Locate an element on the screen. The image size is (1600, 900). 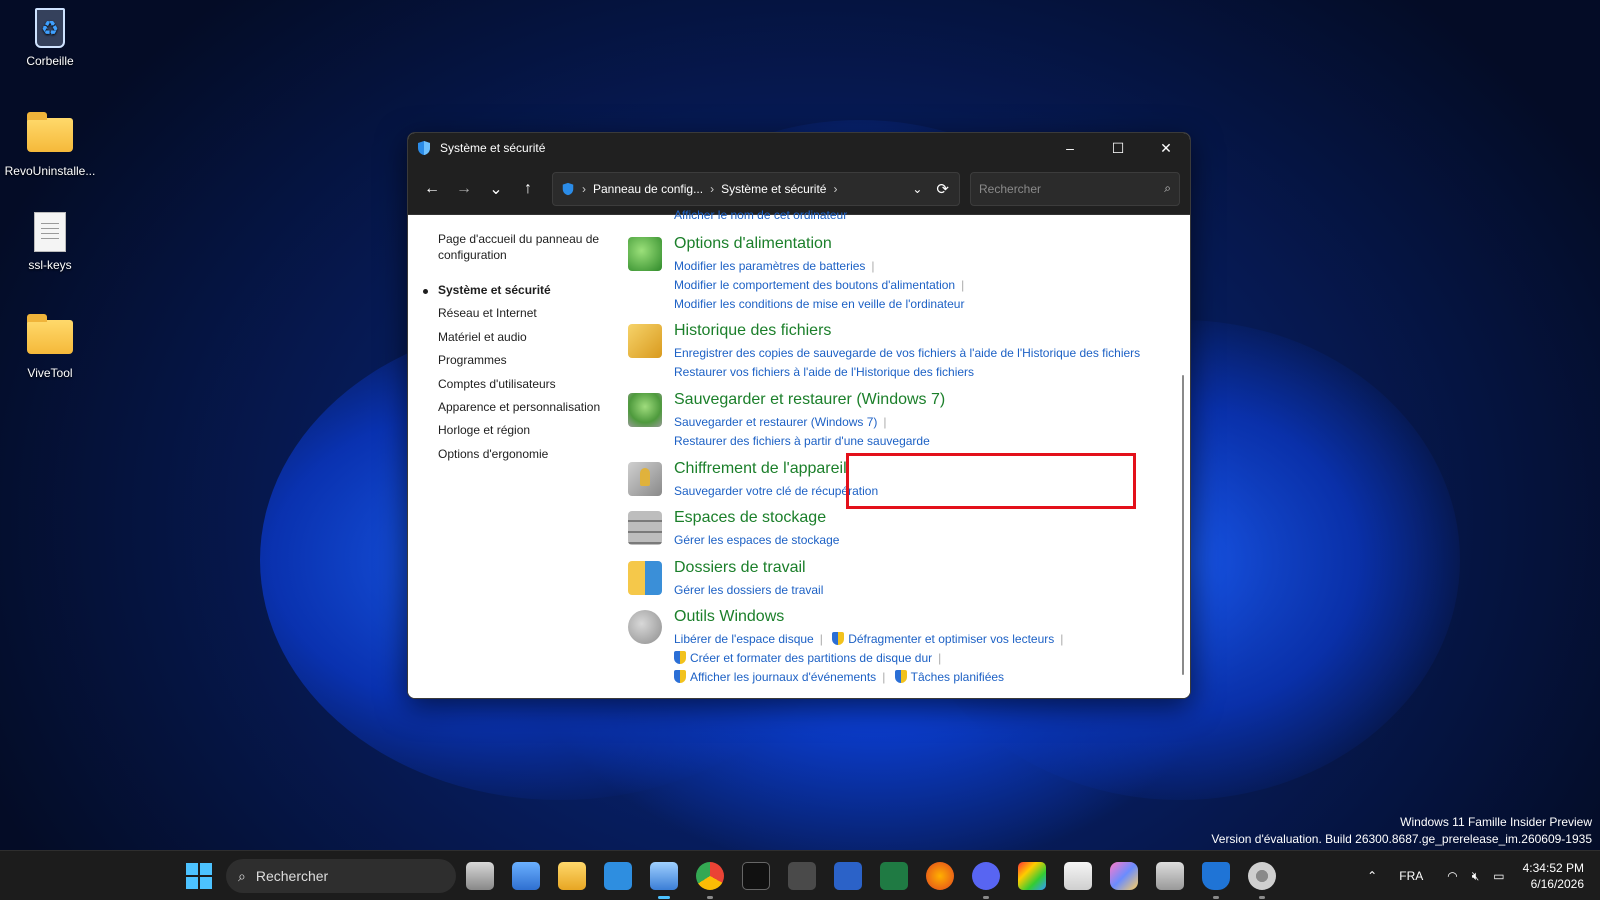
search-input is located at coordinates (1072, 188).